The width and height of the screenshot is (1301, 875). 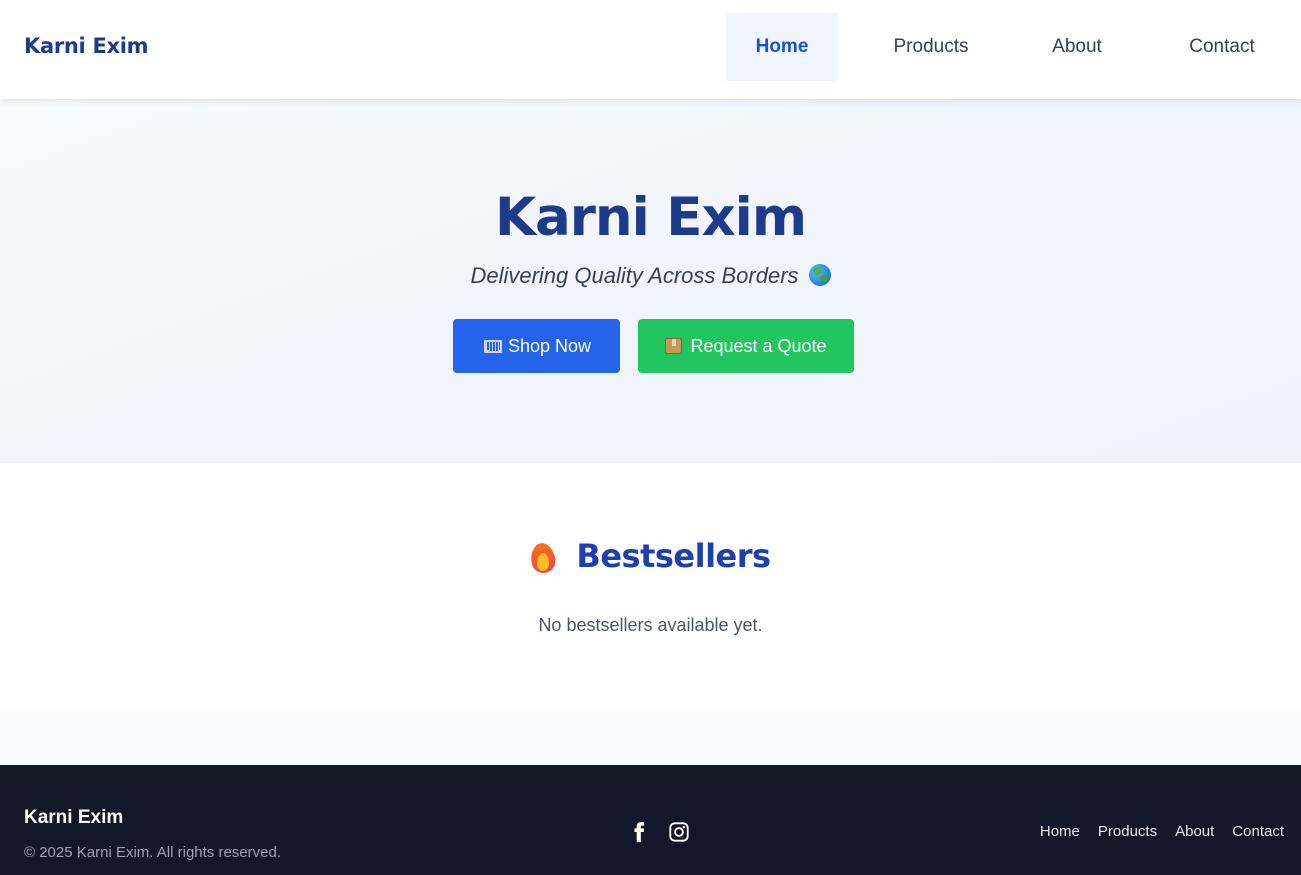 I want to click on footer-link-contact: Contact, so click(x=1258, y=831).